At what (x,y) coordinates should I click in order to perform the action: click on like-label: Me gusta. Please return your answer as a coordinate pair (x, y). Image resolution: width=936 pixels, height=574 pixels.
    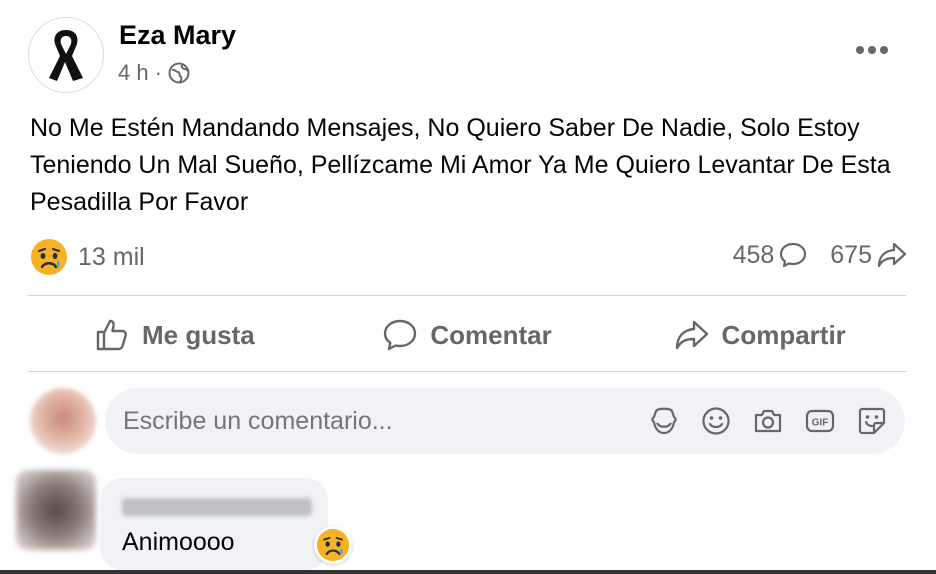
    Looking at the image, I should click on (198, 334).